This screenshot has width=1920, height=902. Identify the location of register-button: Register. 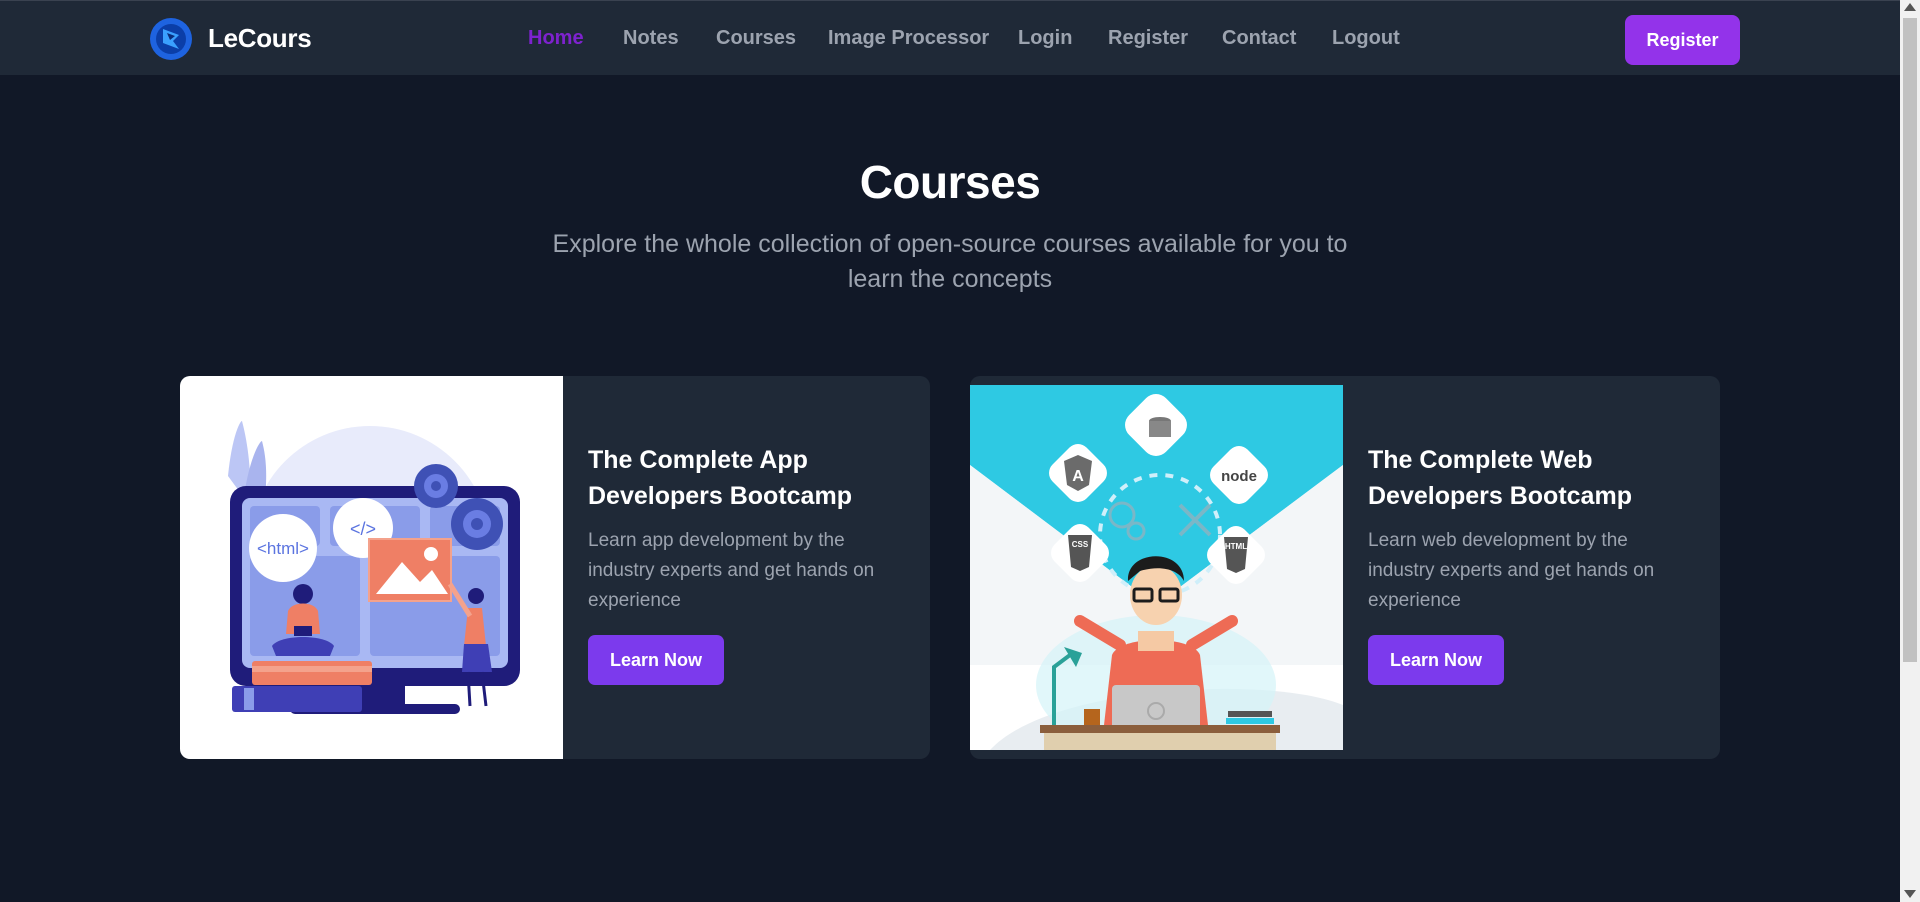
(1682, 40).